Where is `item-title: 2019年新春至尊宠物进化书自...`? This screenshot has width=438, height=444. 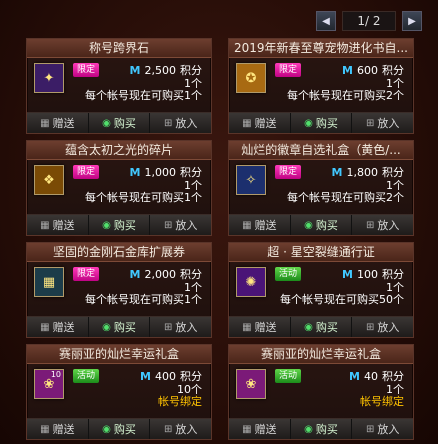 item-title: 2019年新春至尊宠物进化书自... is located at coordinates (321, 48).